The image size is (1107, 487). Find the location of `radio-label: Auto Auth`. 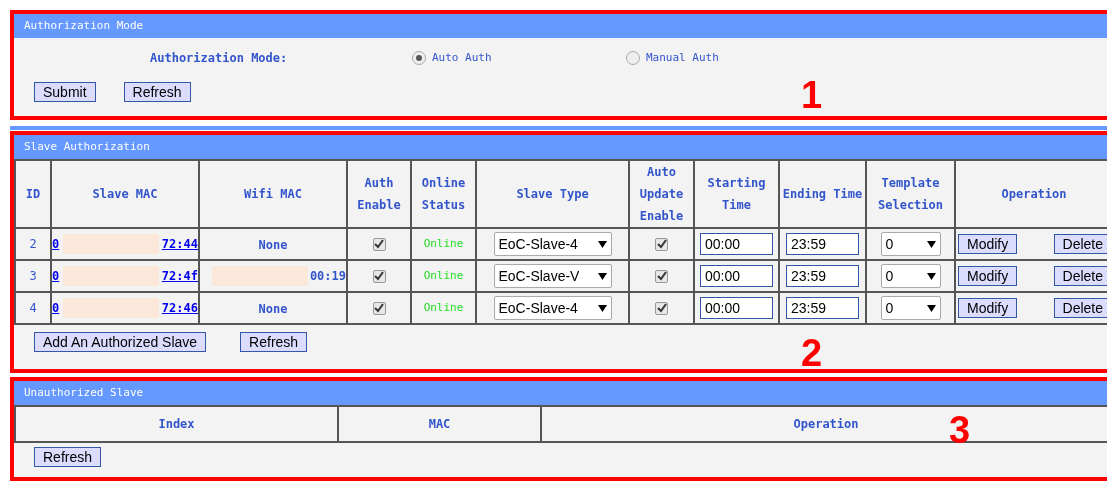

radio-label: Auto Auth is located at coordinates (462, 57).